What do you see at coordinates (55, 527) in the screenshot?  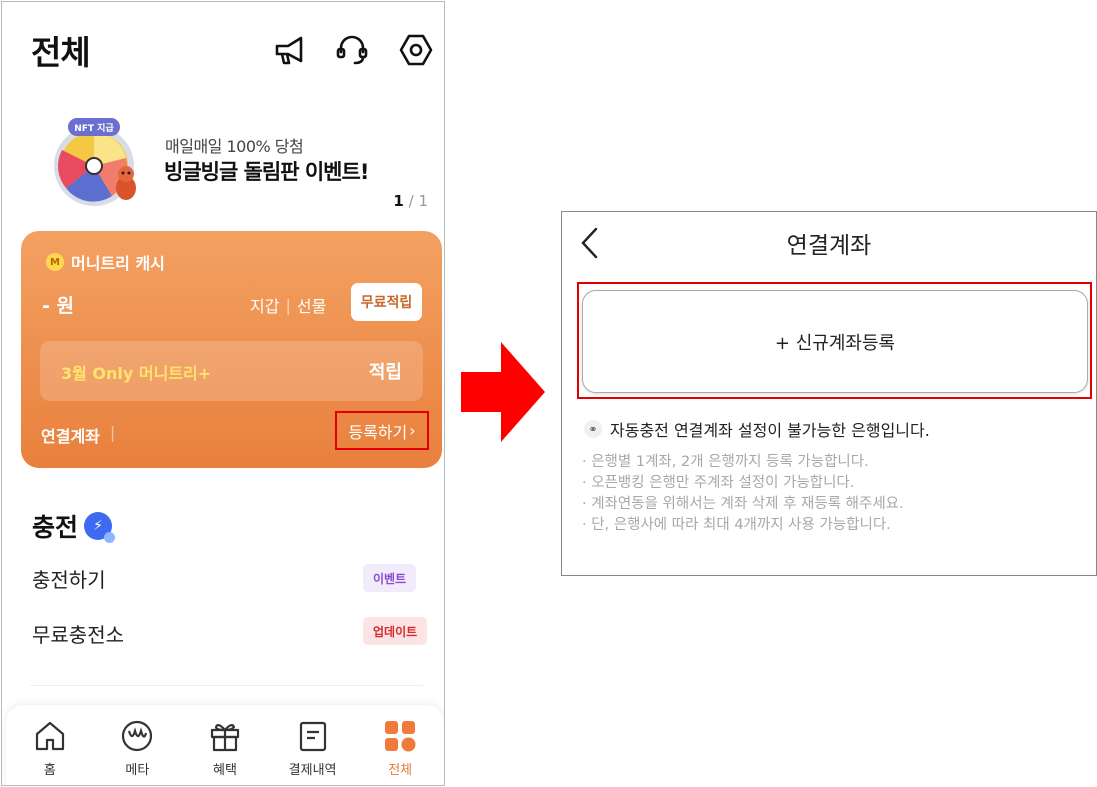 I see `charge-title-text: 충전` at bounding box center [55, 527].